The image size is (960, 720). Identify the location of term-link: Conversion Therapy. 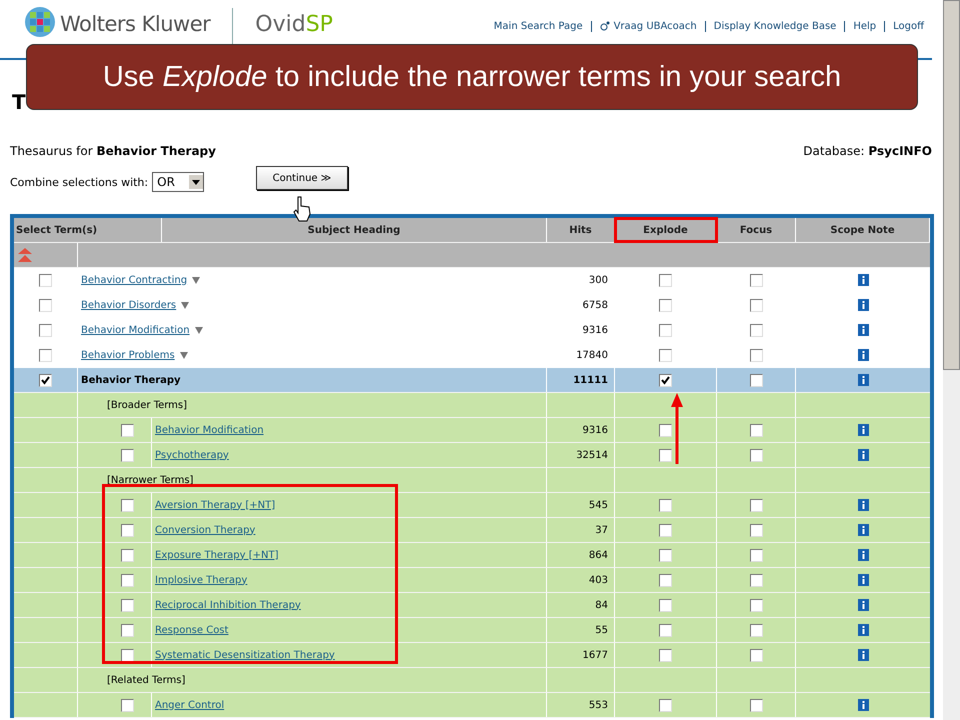
(205, 530).